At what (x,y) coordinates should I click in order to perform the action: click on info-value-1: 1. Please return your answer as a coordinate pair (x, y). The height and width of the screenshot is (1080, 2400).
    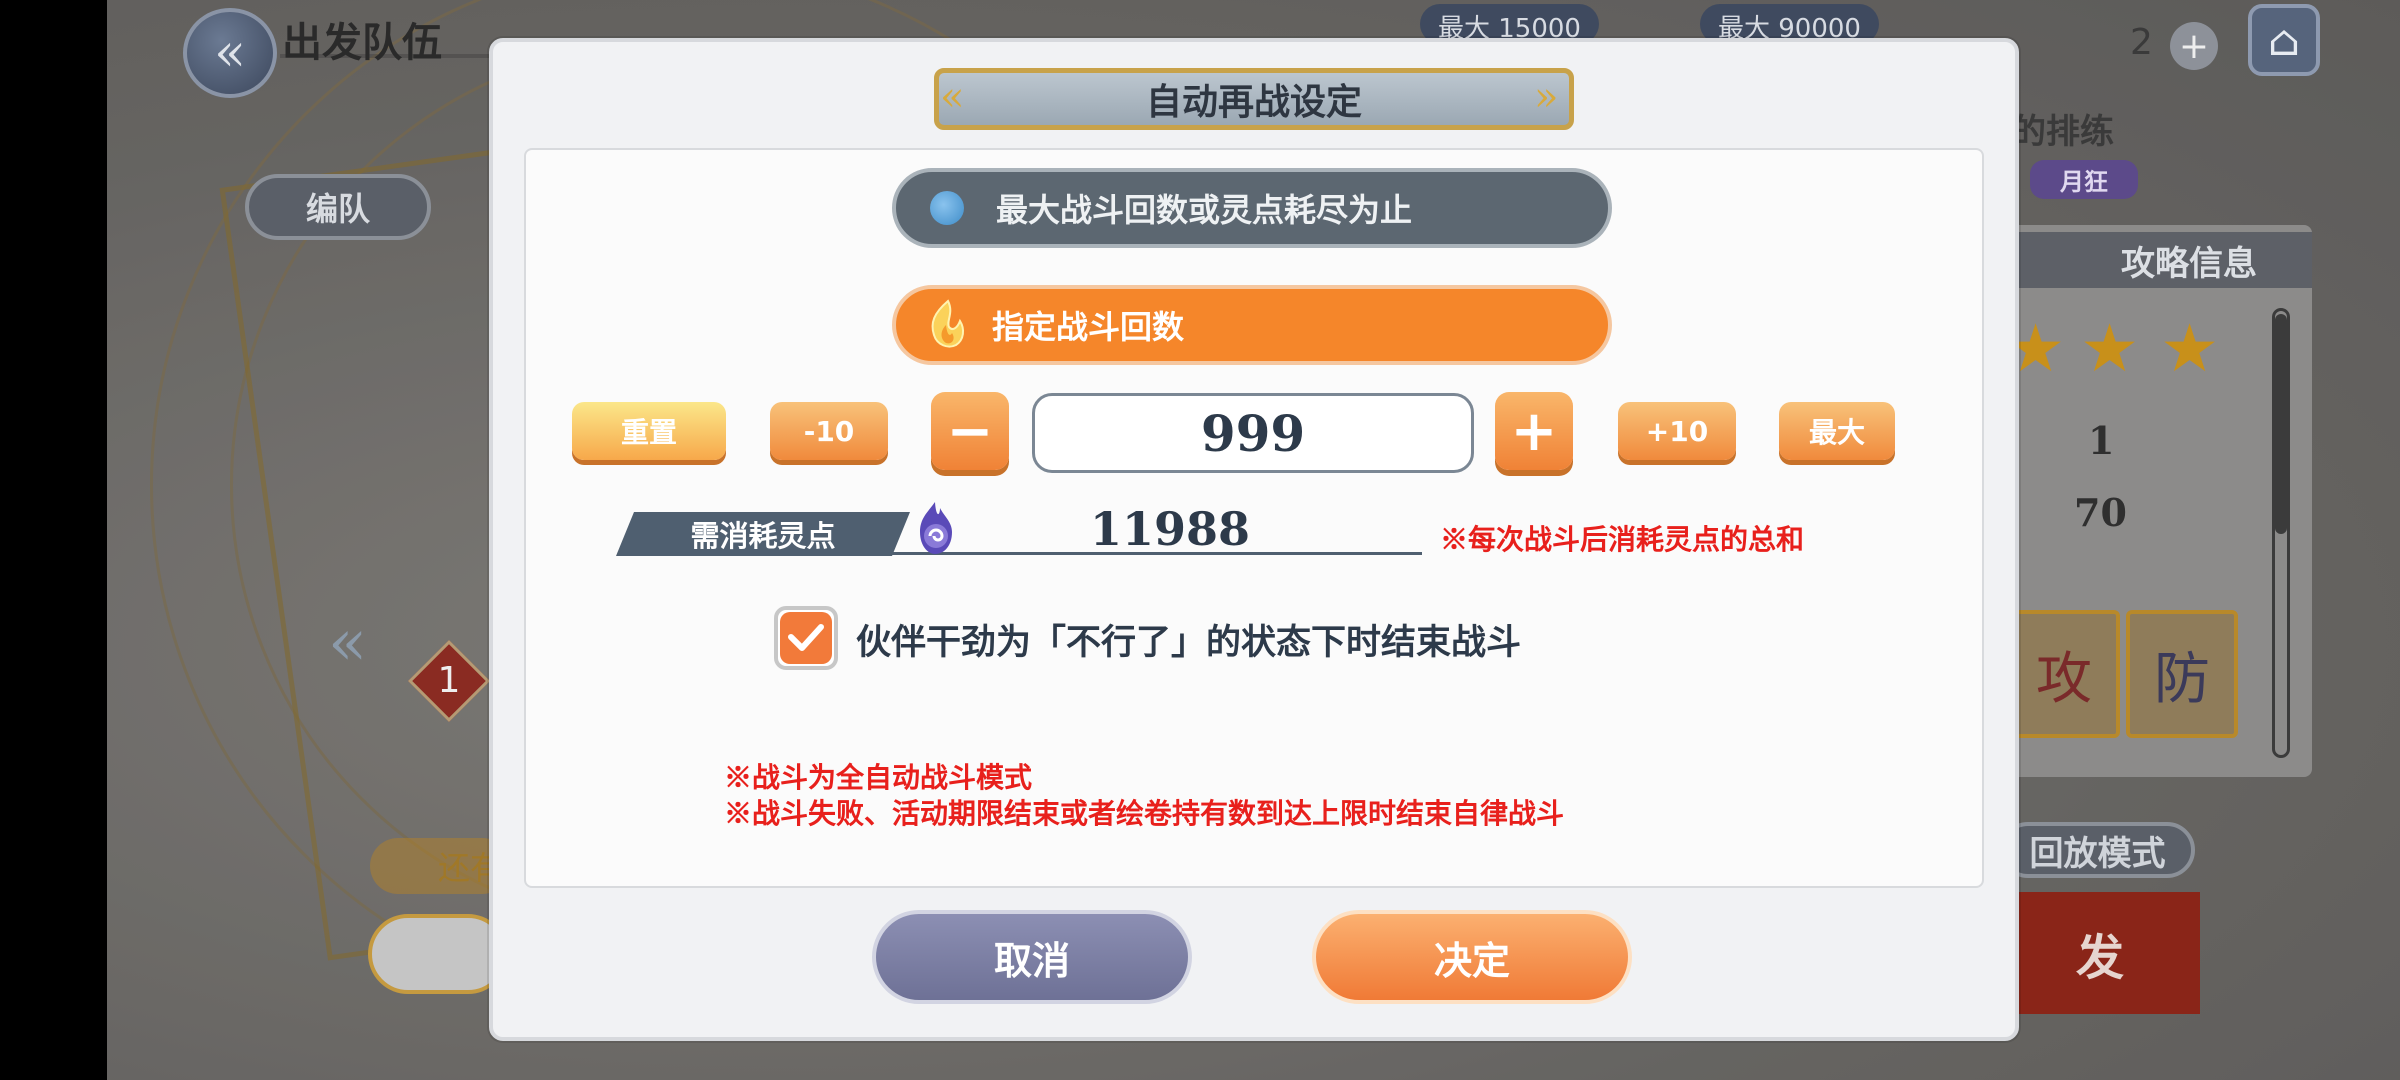
    Looking at the image, I should click on (2101, 440).